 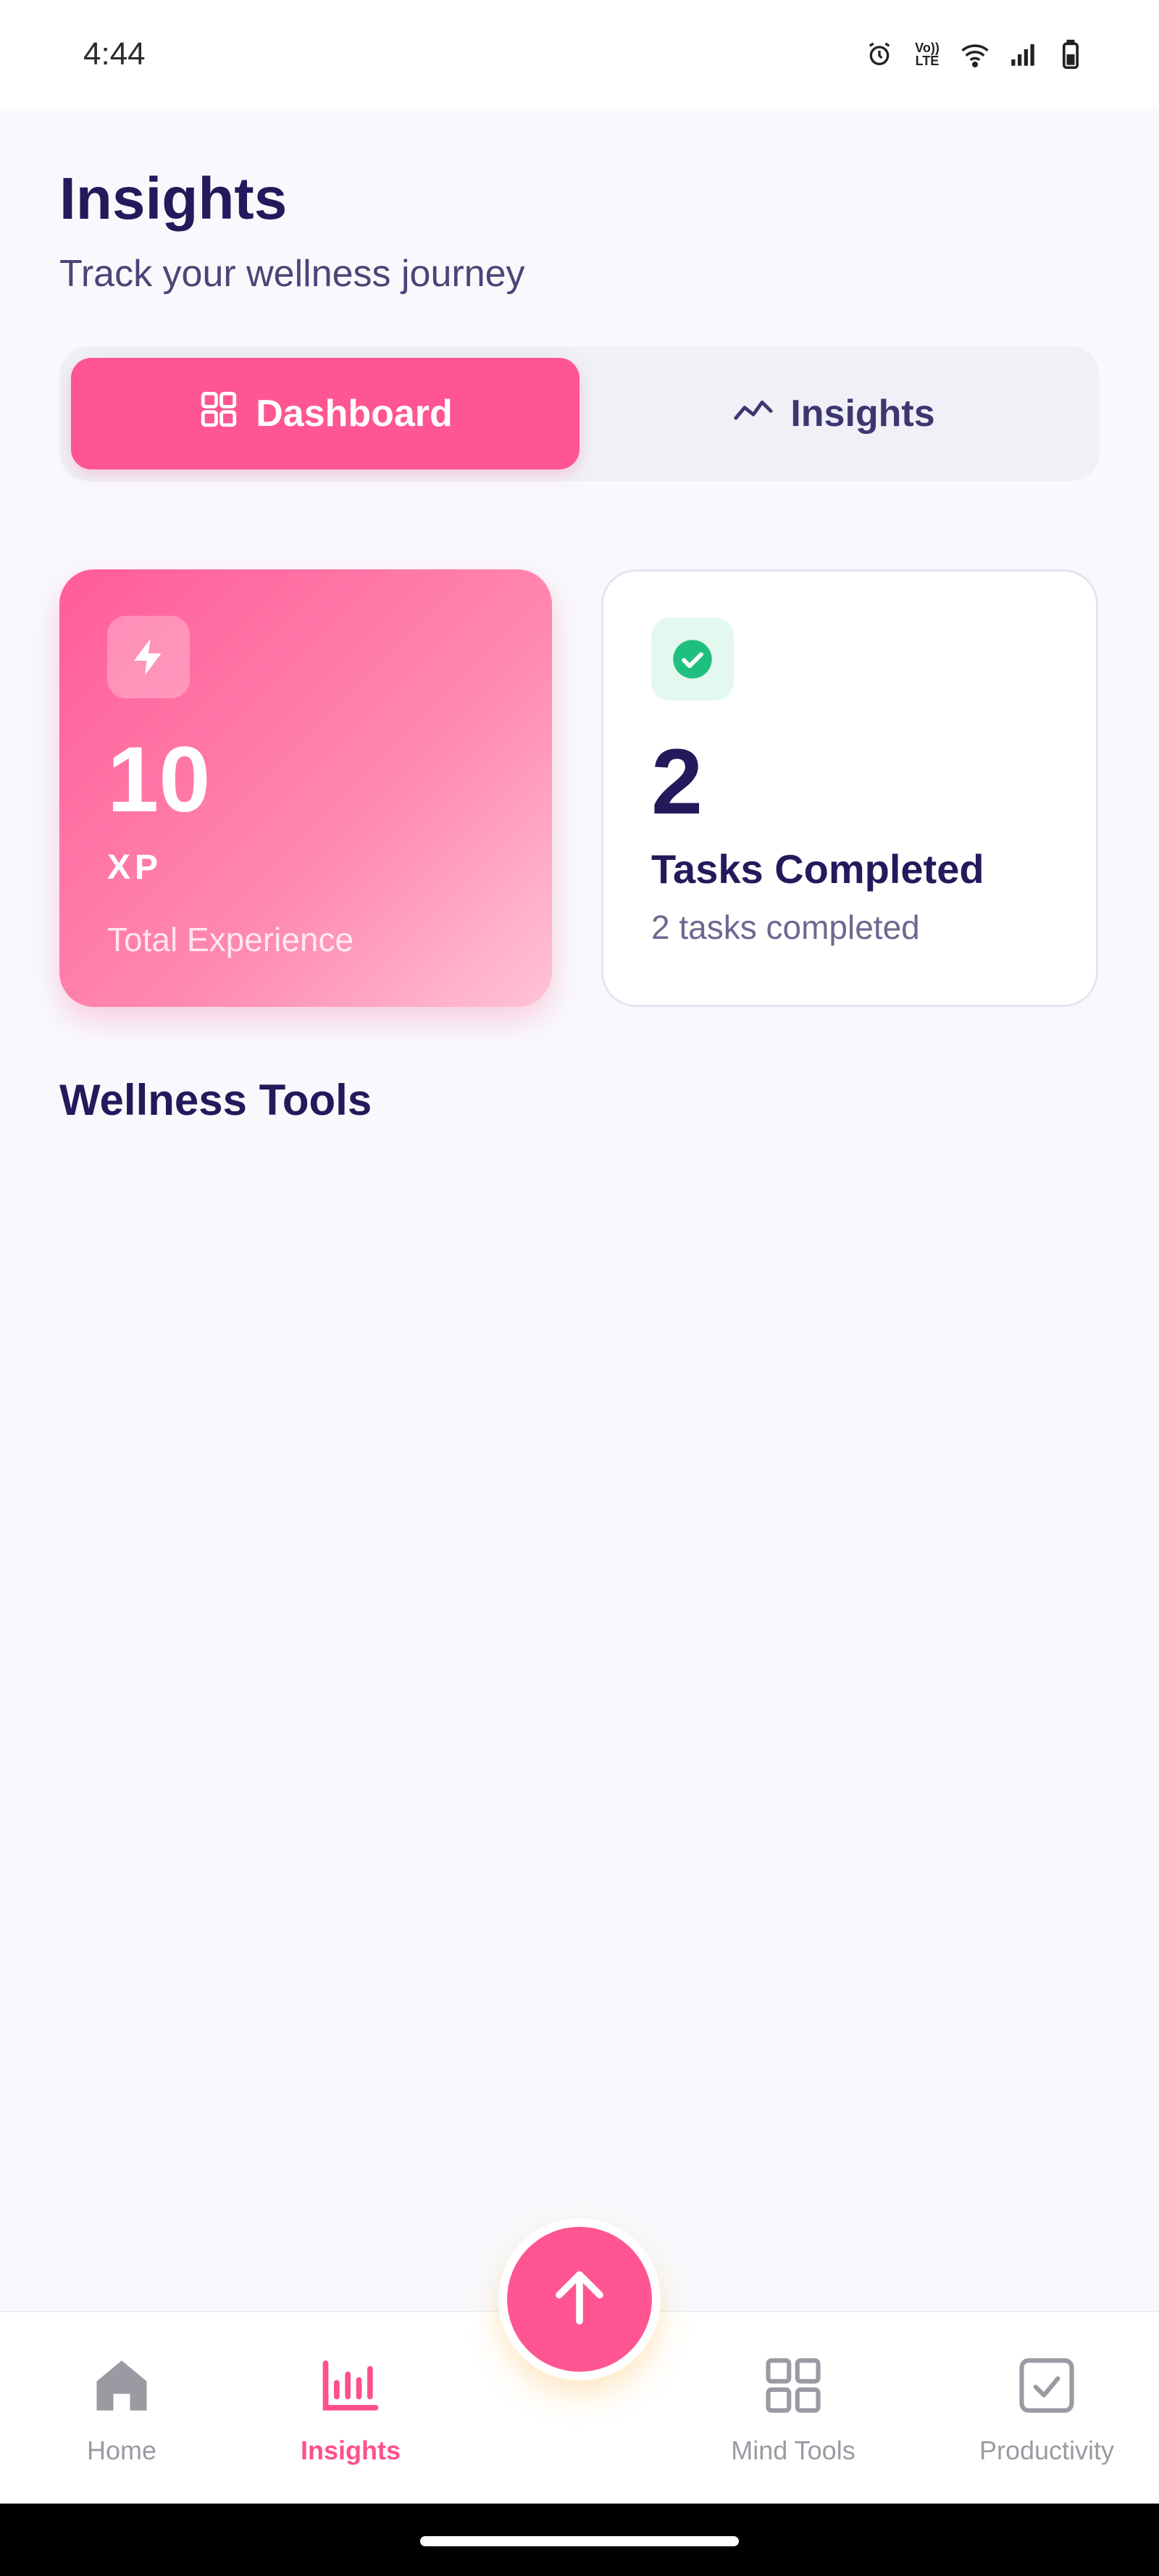 I want to click on dashboard-grid-icon, so click(x=219, y=414).